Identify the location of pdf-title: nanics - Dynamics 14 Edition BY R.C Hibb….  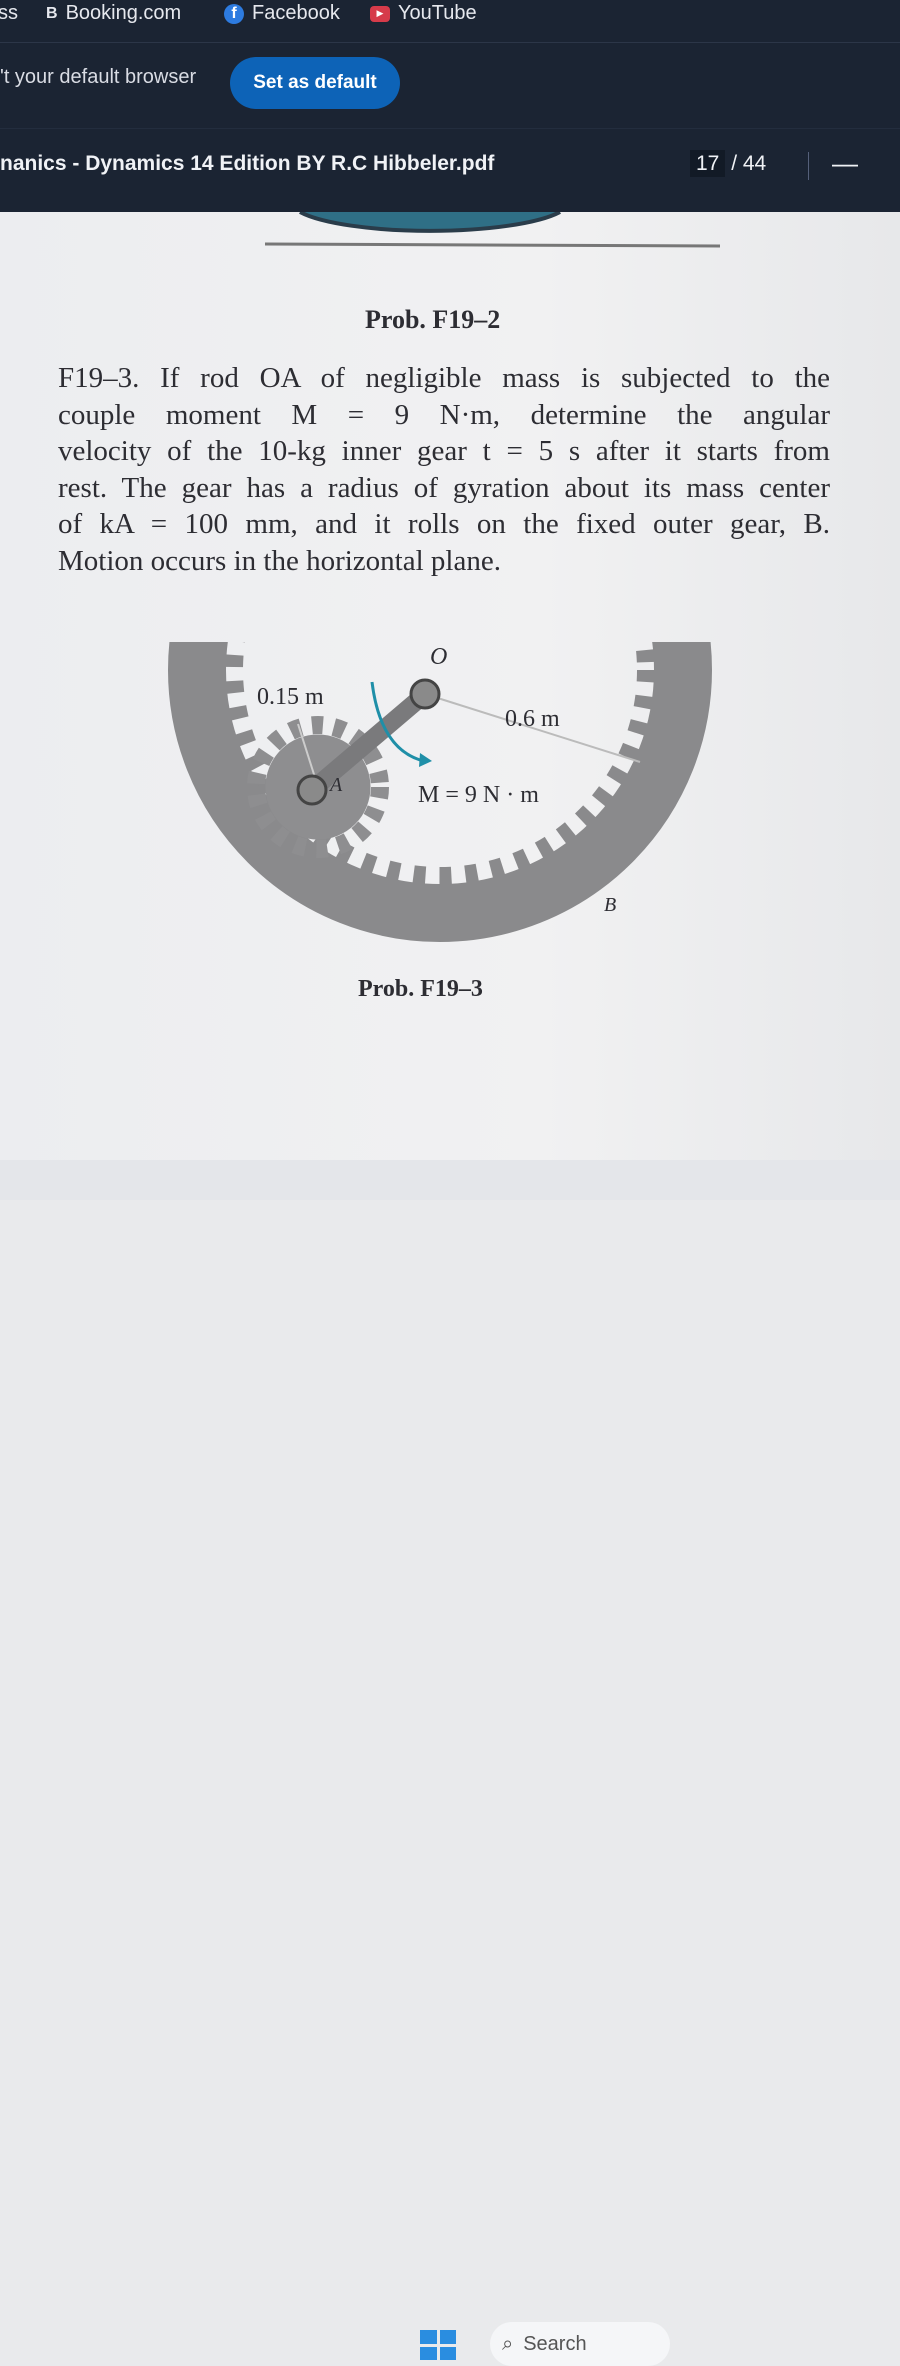
(247, 163).